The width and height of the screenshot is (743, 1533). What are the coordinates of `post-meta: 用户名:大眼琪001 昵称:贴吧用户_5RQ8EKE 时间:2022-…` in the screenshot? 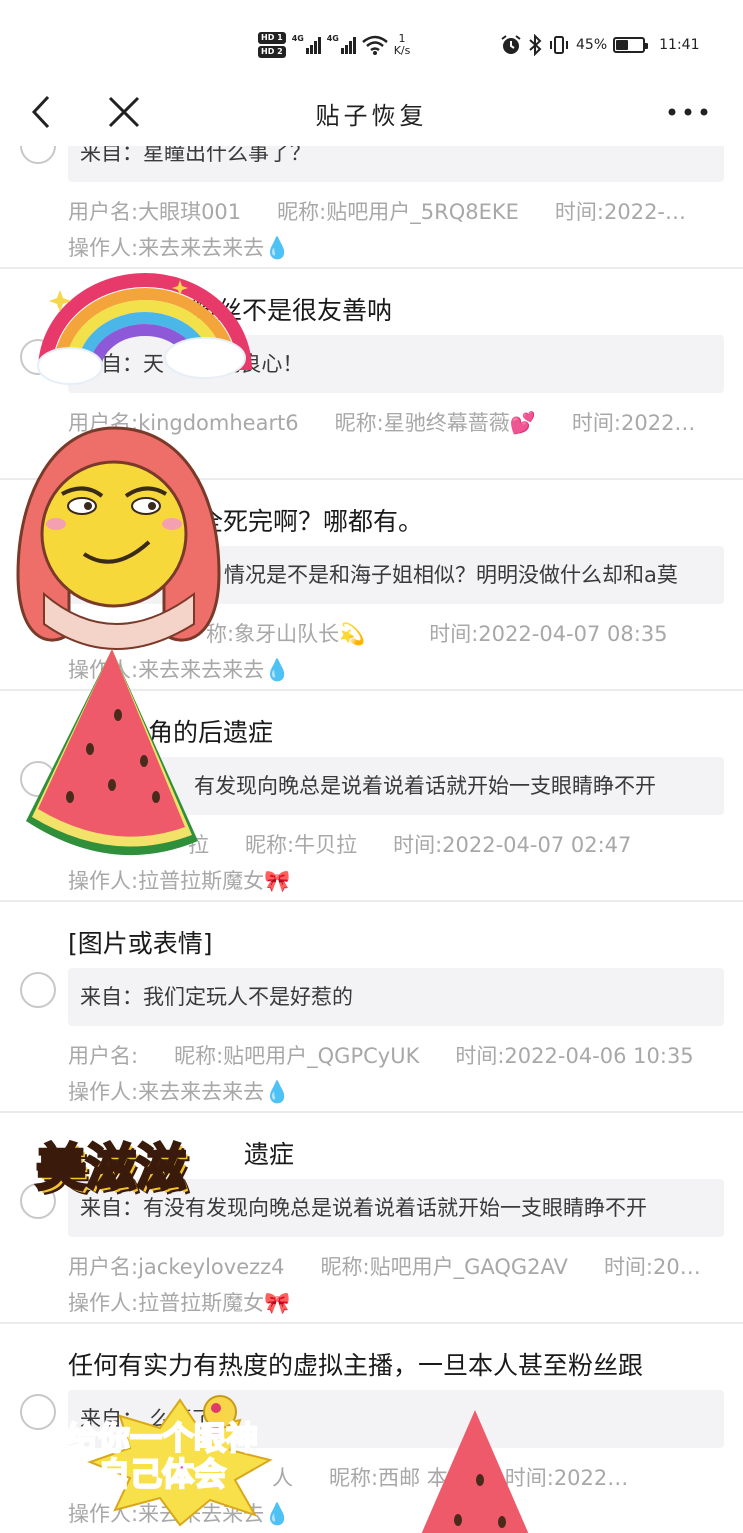 It's located at (396, 211).